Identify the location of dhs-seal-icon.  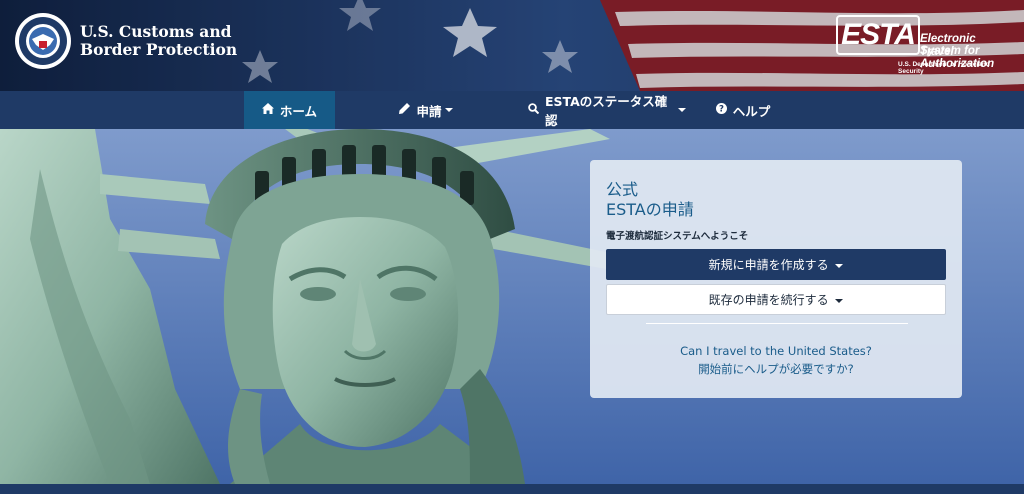
(43, 41).